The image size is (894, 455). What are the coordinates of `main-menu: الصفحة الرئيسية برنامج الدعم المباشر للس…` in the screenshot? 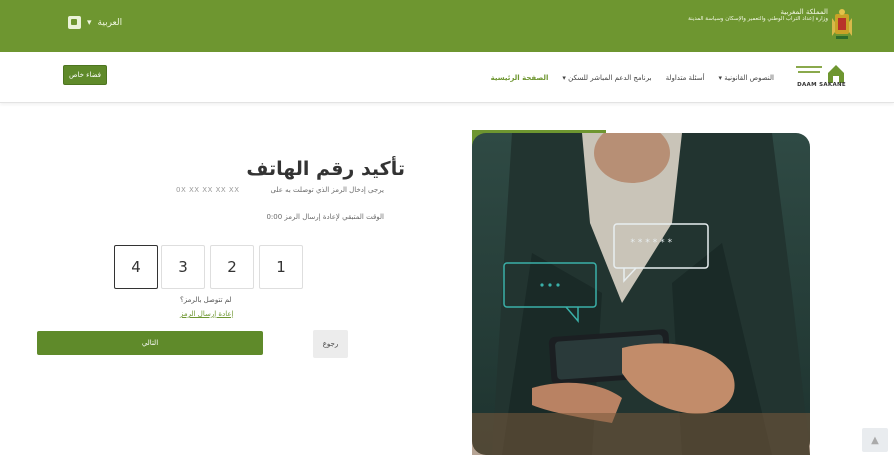 It's located at (632, 78).